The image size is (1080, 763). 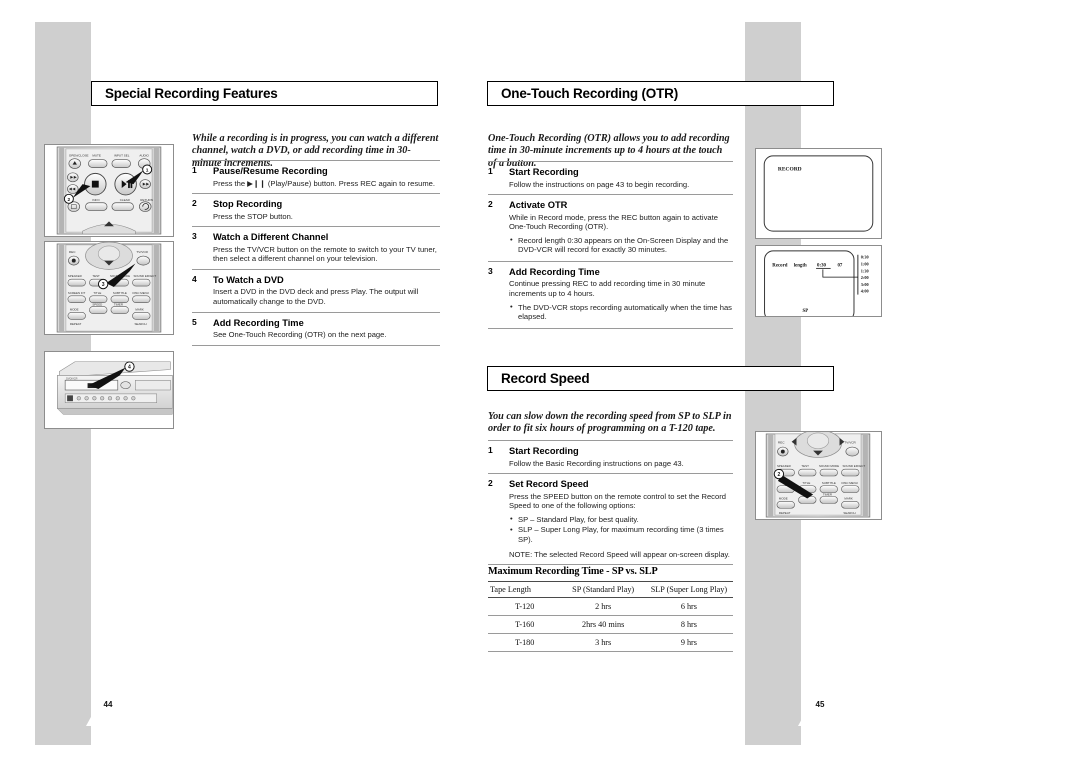 I want to click on svg-text: 3:00, so click(x=865, y=284).